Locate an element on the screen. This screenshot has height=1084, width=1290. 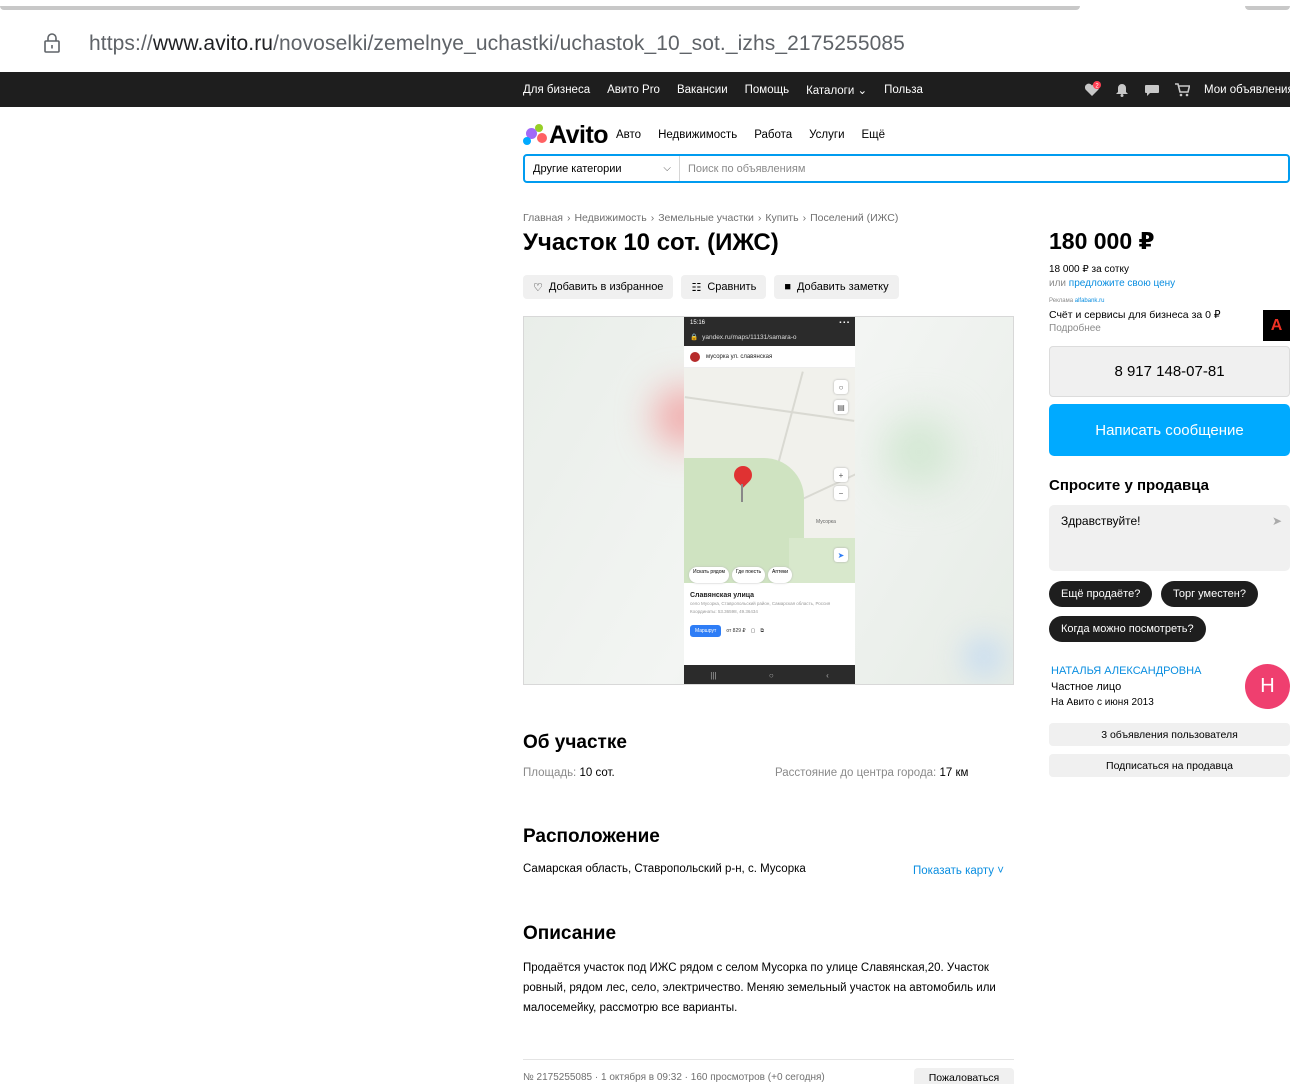
phone-map: ○ ▤ + − ➤ Мусорка is located at coordinates (769, 475).